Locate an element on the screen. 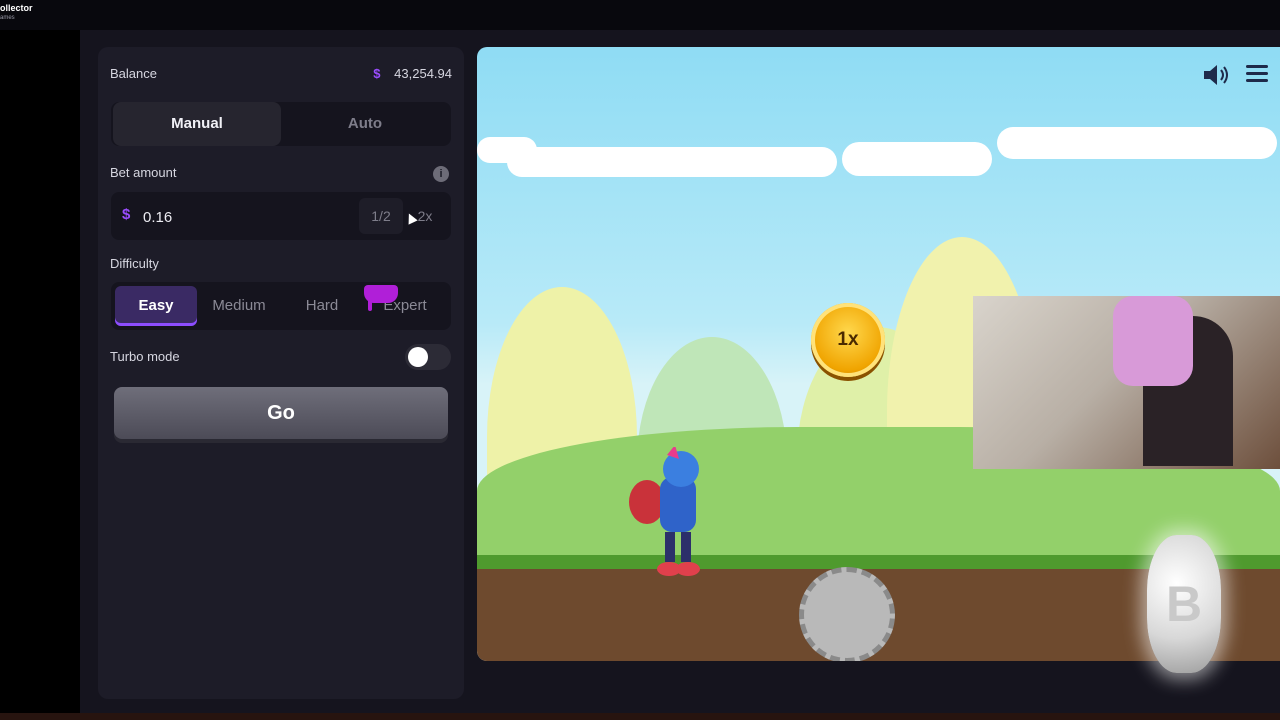 The width and height of the screenshot is (1280, 720). half-bet-button: 1/2 is located at coordinates (381, 216).